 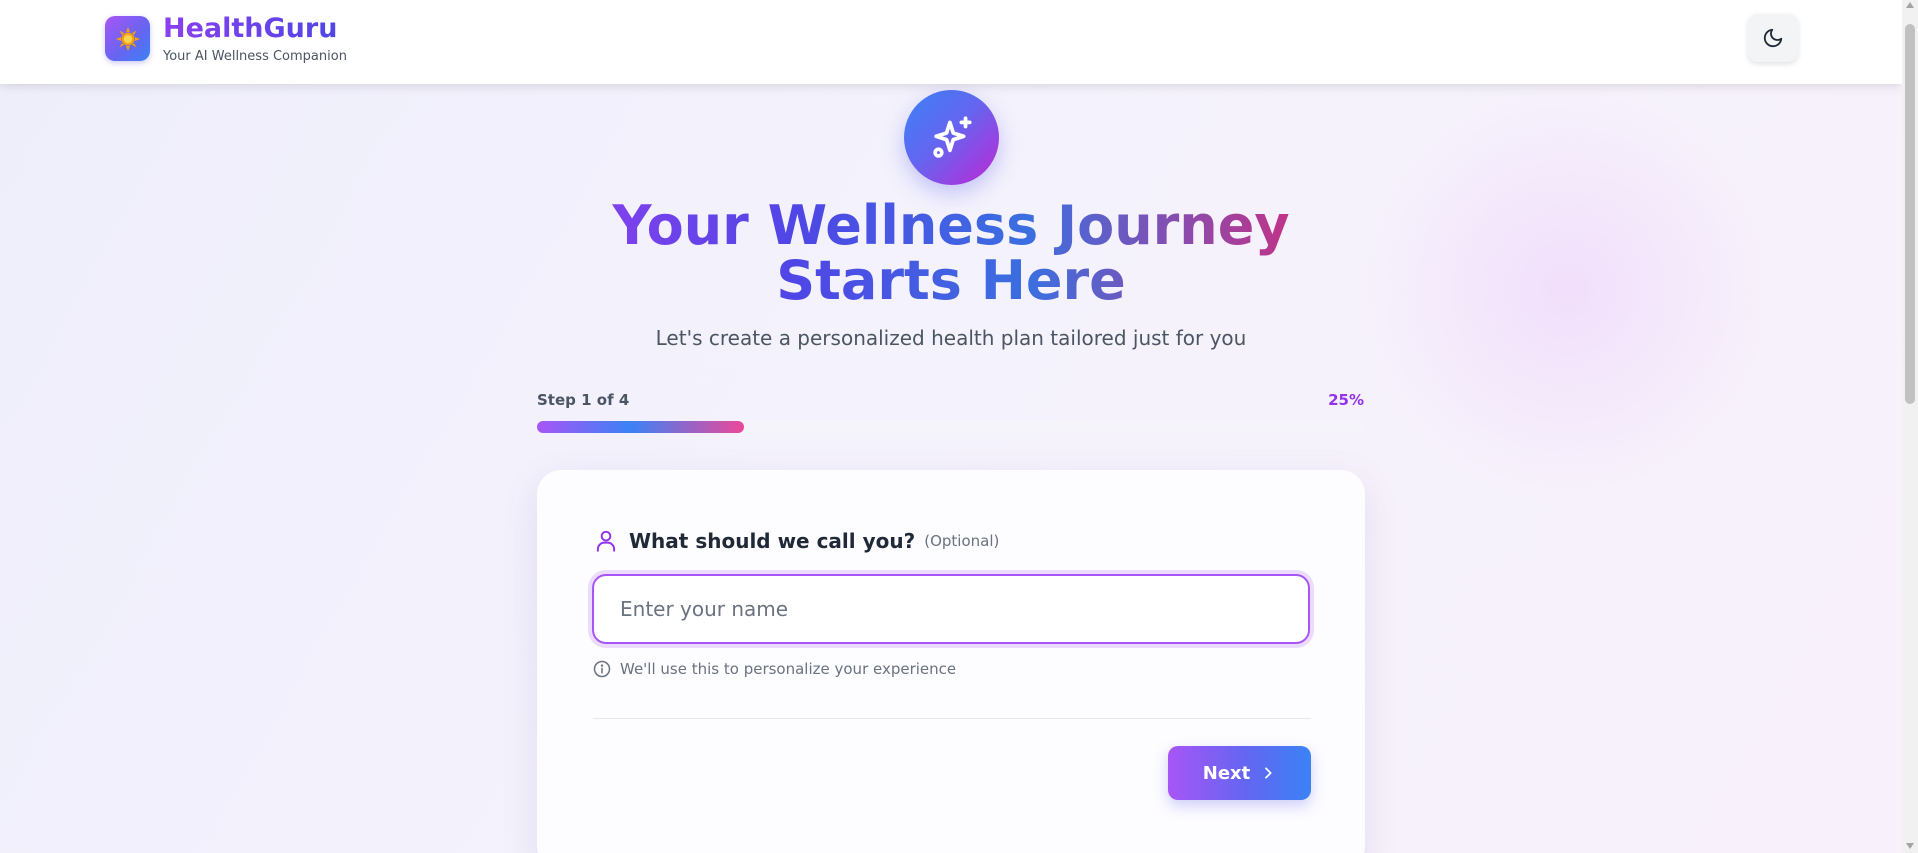 I want to click on brand-logo, so click(x=127, y=38).